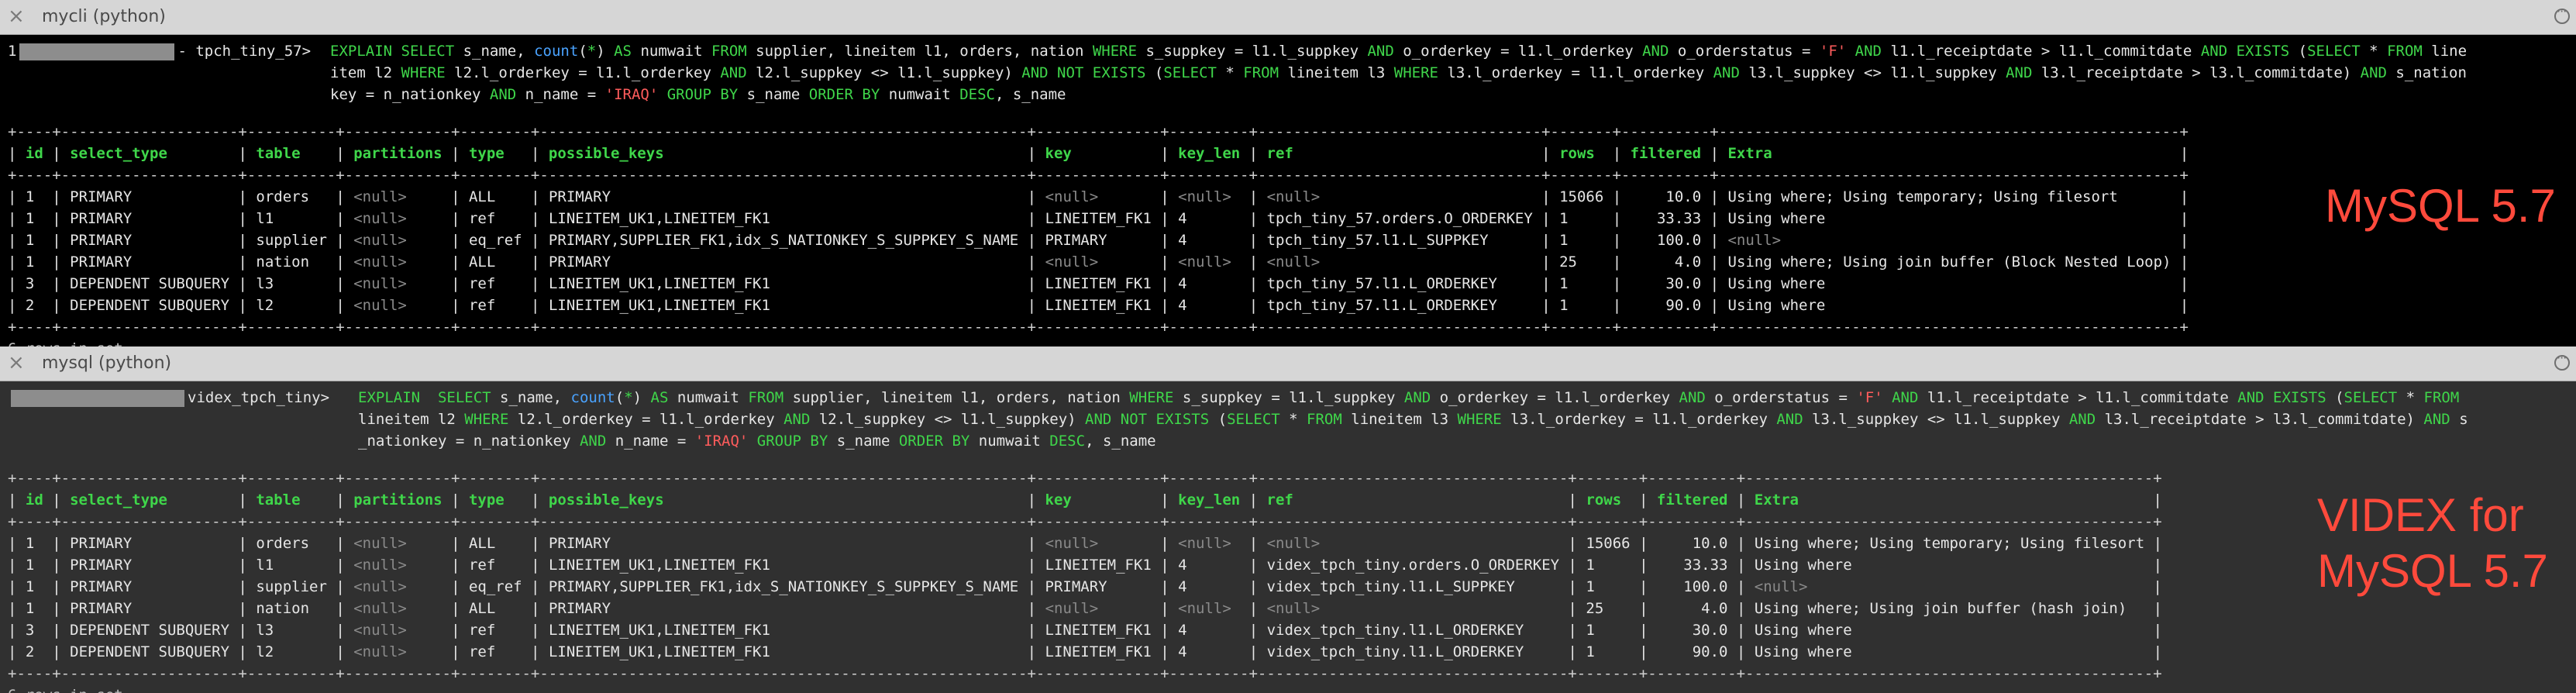 The width and height of the screenshot is (2576, 693). I want to click on table-cell: videx_tpch_tiny.l1.L_ORDERKEY, so click(1395, 652).